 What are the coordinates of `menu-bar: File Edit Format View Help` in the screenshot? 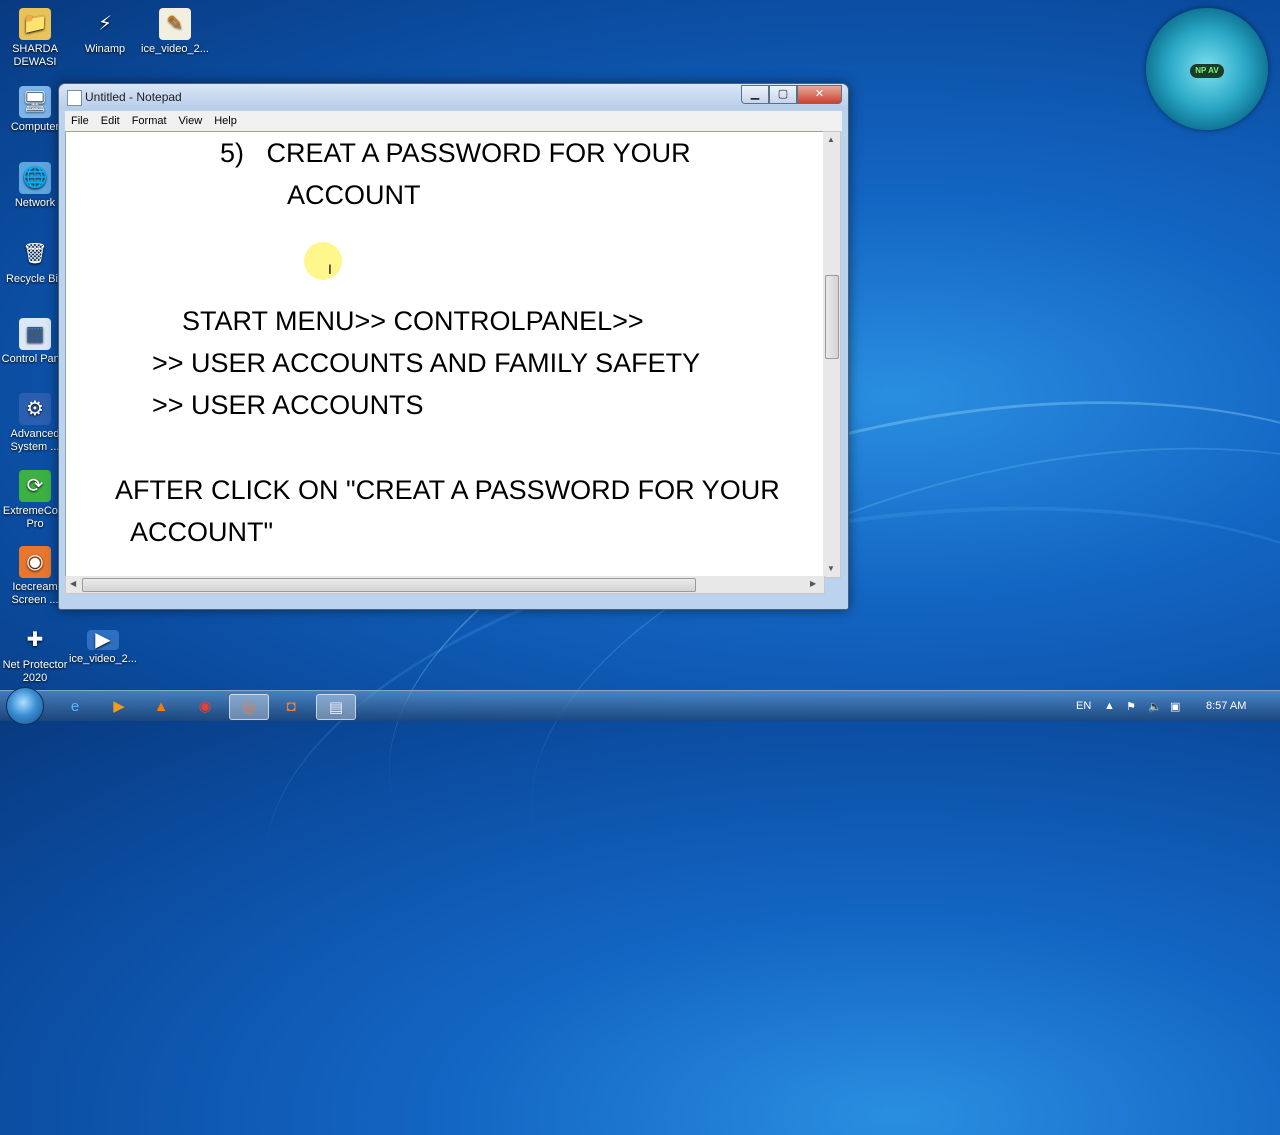 It's located at (453, 121).